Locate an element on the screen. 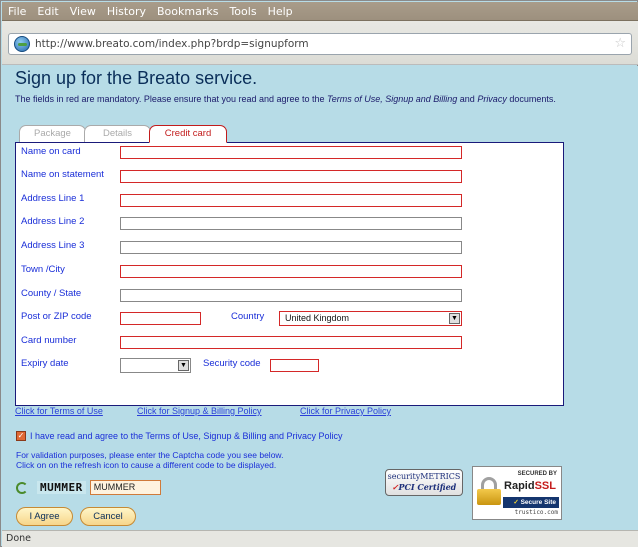 This screenshot has width=638, height=547. terms-of-use-link: Click for Terms of Use is located at coordinates (59, 411).